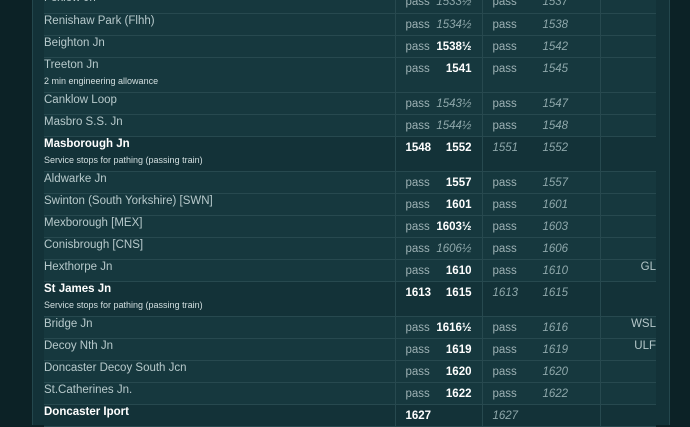 The image size is (690, 427). What do you see at coordinates (458, 270) in the screenshot?
I see `departure-time: 1610` at bounding box center [458, 270].